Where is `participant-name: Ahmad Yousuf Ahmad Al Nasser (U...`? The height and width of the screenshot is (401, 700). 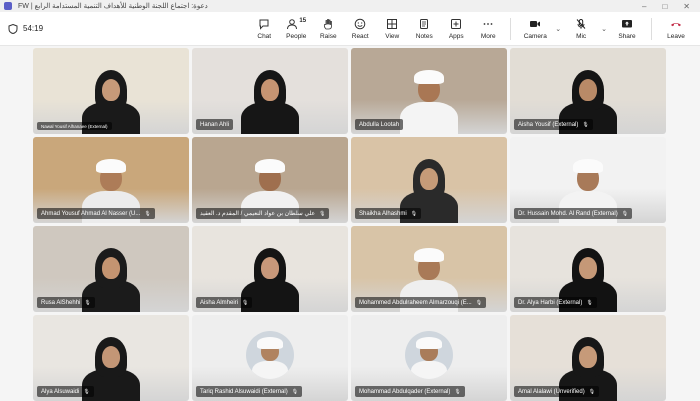 participant-name: Ahmad Yousuf Ahmad Al Nasser (U... is located at coordinates (91, 213).